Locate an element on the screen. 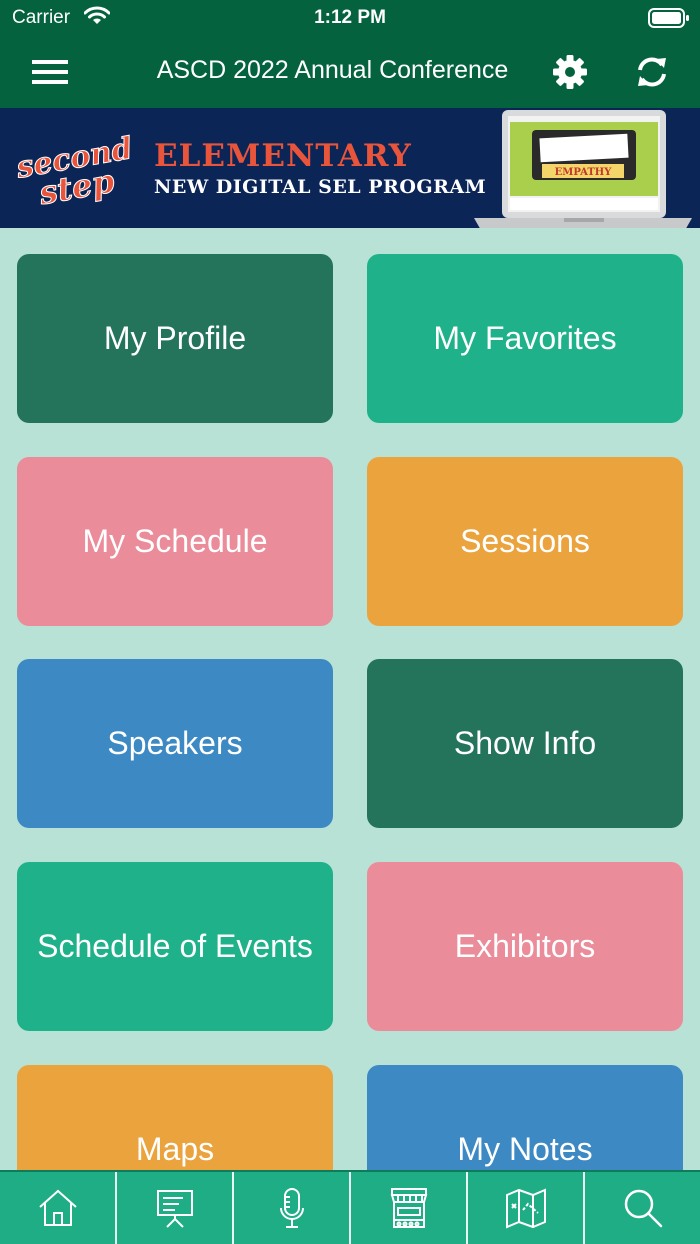 The width and height of the screenshot is (700, 1244). laptop-illustration: EMPATHY is located at coordinates (583, 169).